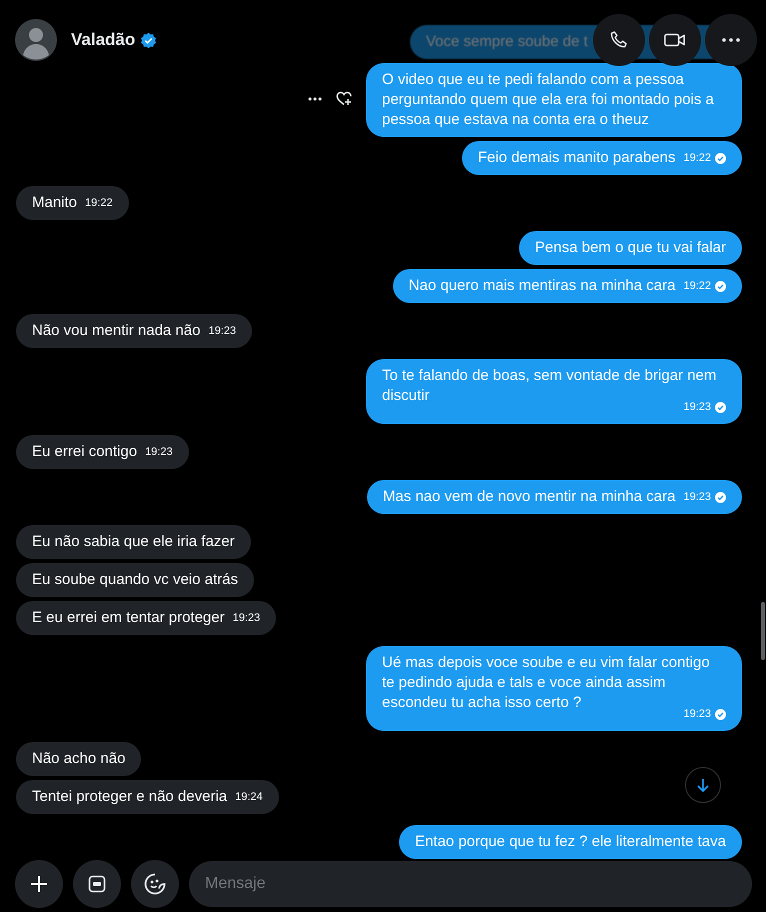  Describe the element at coordinates (577, 158) in the screenshot. I see `message-text: Feio demais manito parabens` at that location.